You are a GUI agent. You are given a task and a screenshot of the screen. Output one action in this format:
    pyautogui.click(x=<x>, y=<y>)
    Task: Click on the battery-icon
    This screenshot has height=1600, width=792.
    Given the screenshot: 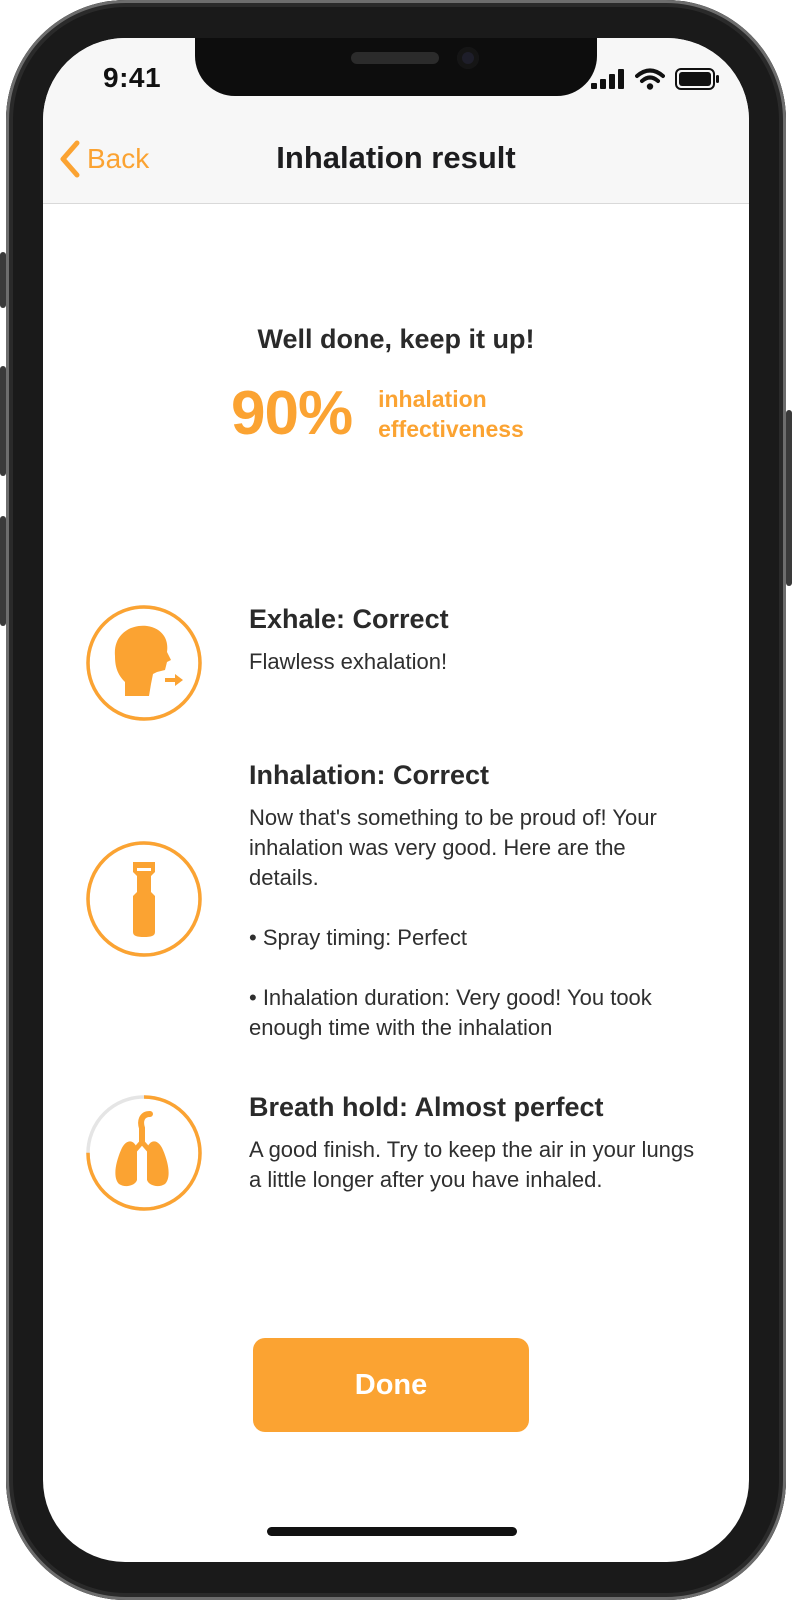 What is the action you would take?
    pyautogui.click(x=697, y=79)
    